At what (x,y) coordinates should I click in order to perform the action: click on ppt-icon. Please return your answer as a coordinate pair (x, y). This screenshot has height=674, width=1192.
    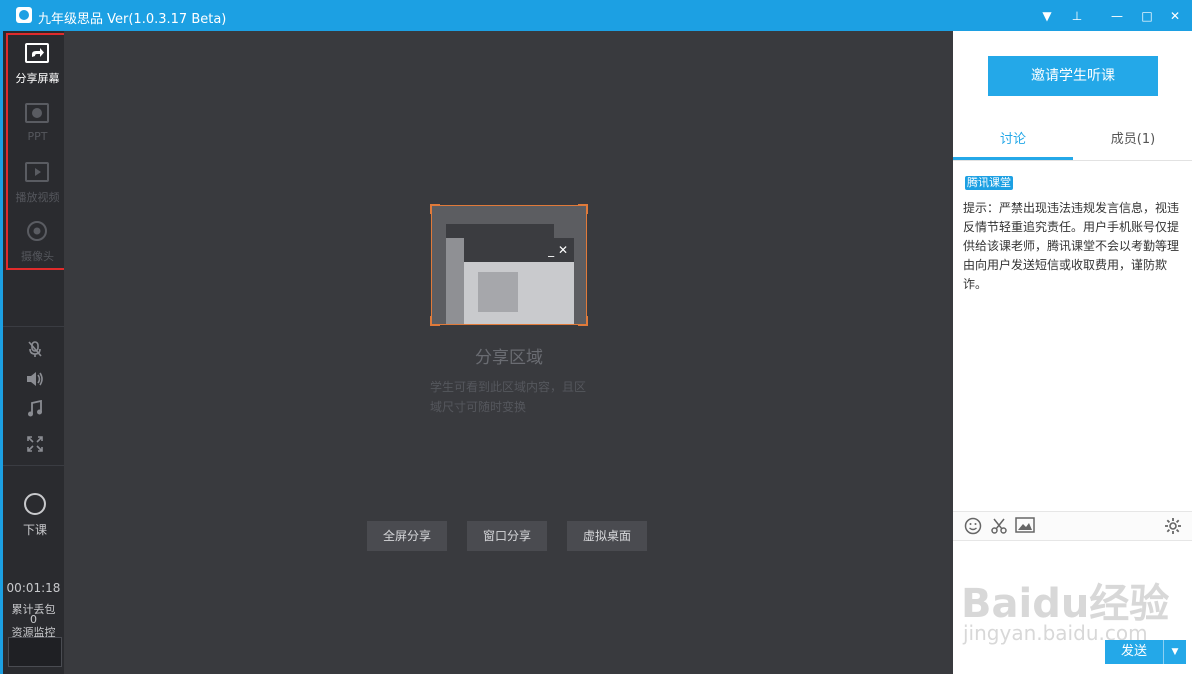
    Looking at the image, I should click on (37, 113).